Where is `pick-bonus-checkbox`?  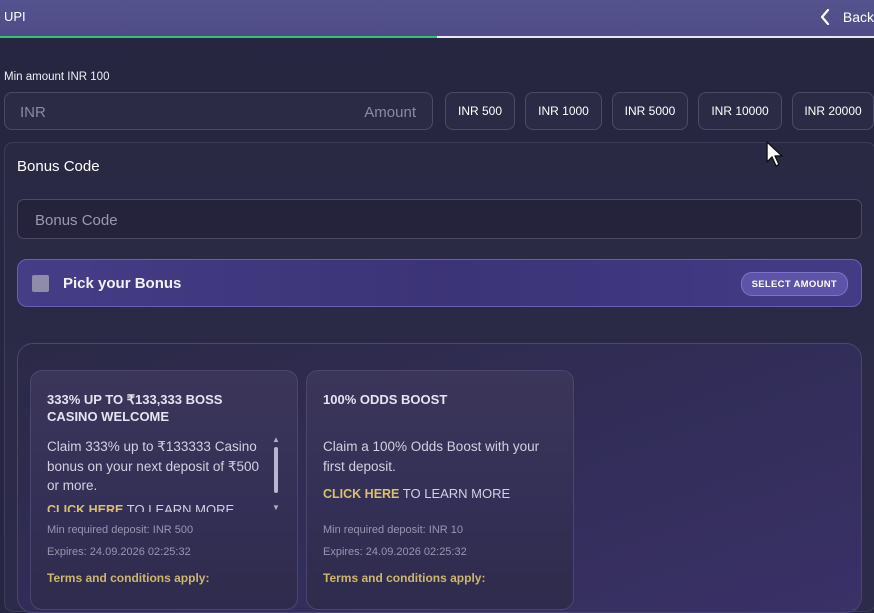 pick-bonus-checkbox is located at coordinates (40, 283).